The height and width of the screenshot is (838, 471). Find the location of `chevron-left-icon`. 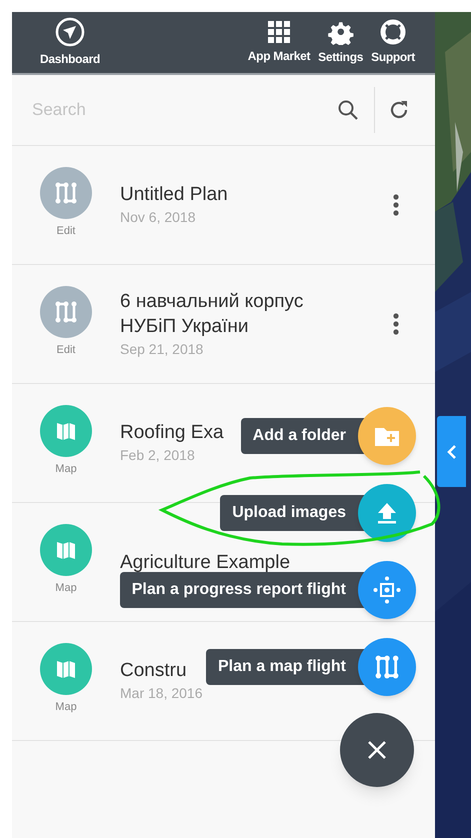

chevron-left-icon is located at coordinates (451, 451).